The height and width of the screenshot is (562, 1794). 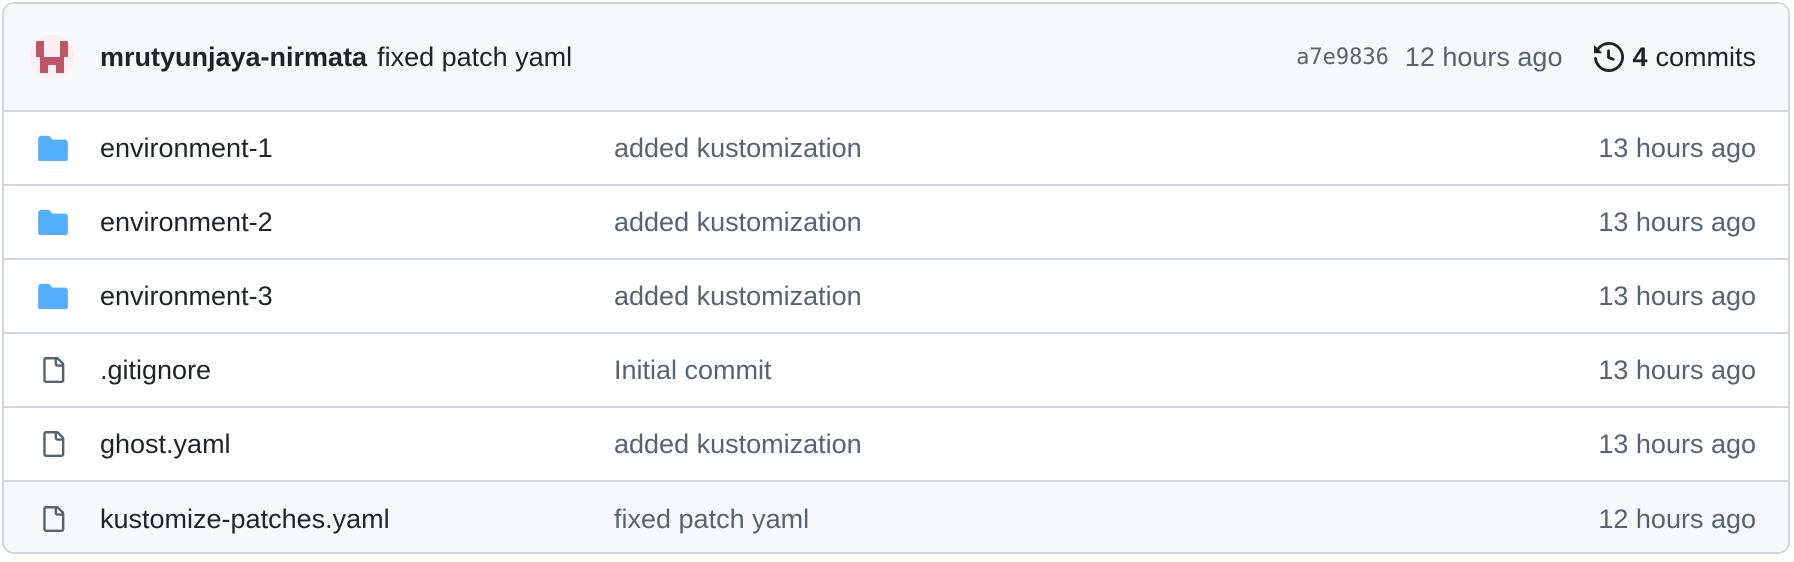 I want to click on history-icon, so click(x=1609, y=57).